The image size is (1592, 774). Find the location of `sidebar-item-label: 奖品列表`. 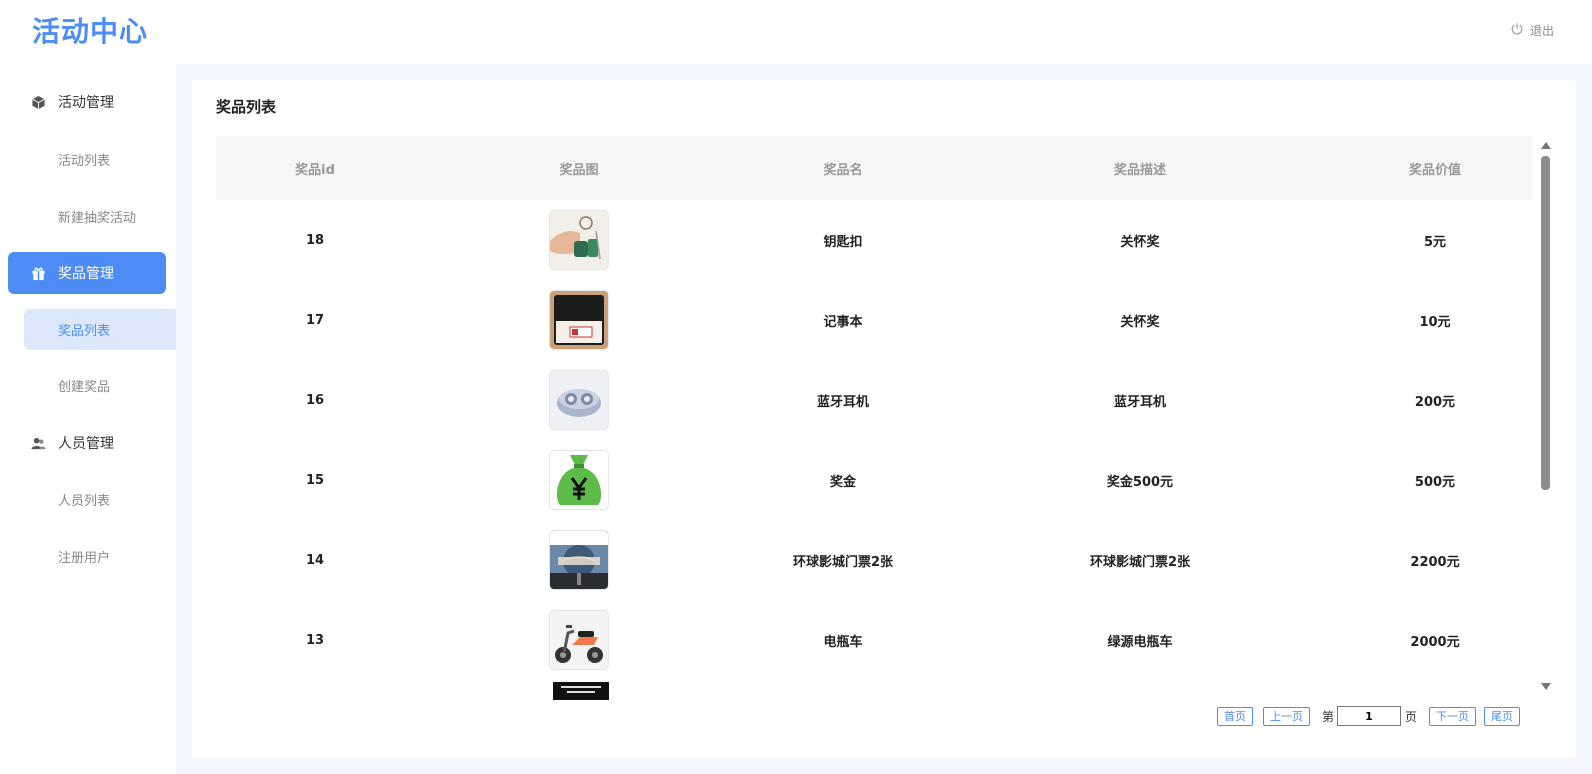

sidebar-item-label: 奖品列表 is located at coordinates (84, 331).